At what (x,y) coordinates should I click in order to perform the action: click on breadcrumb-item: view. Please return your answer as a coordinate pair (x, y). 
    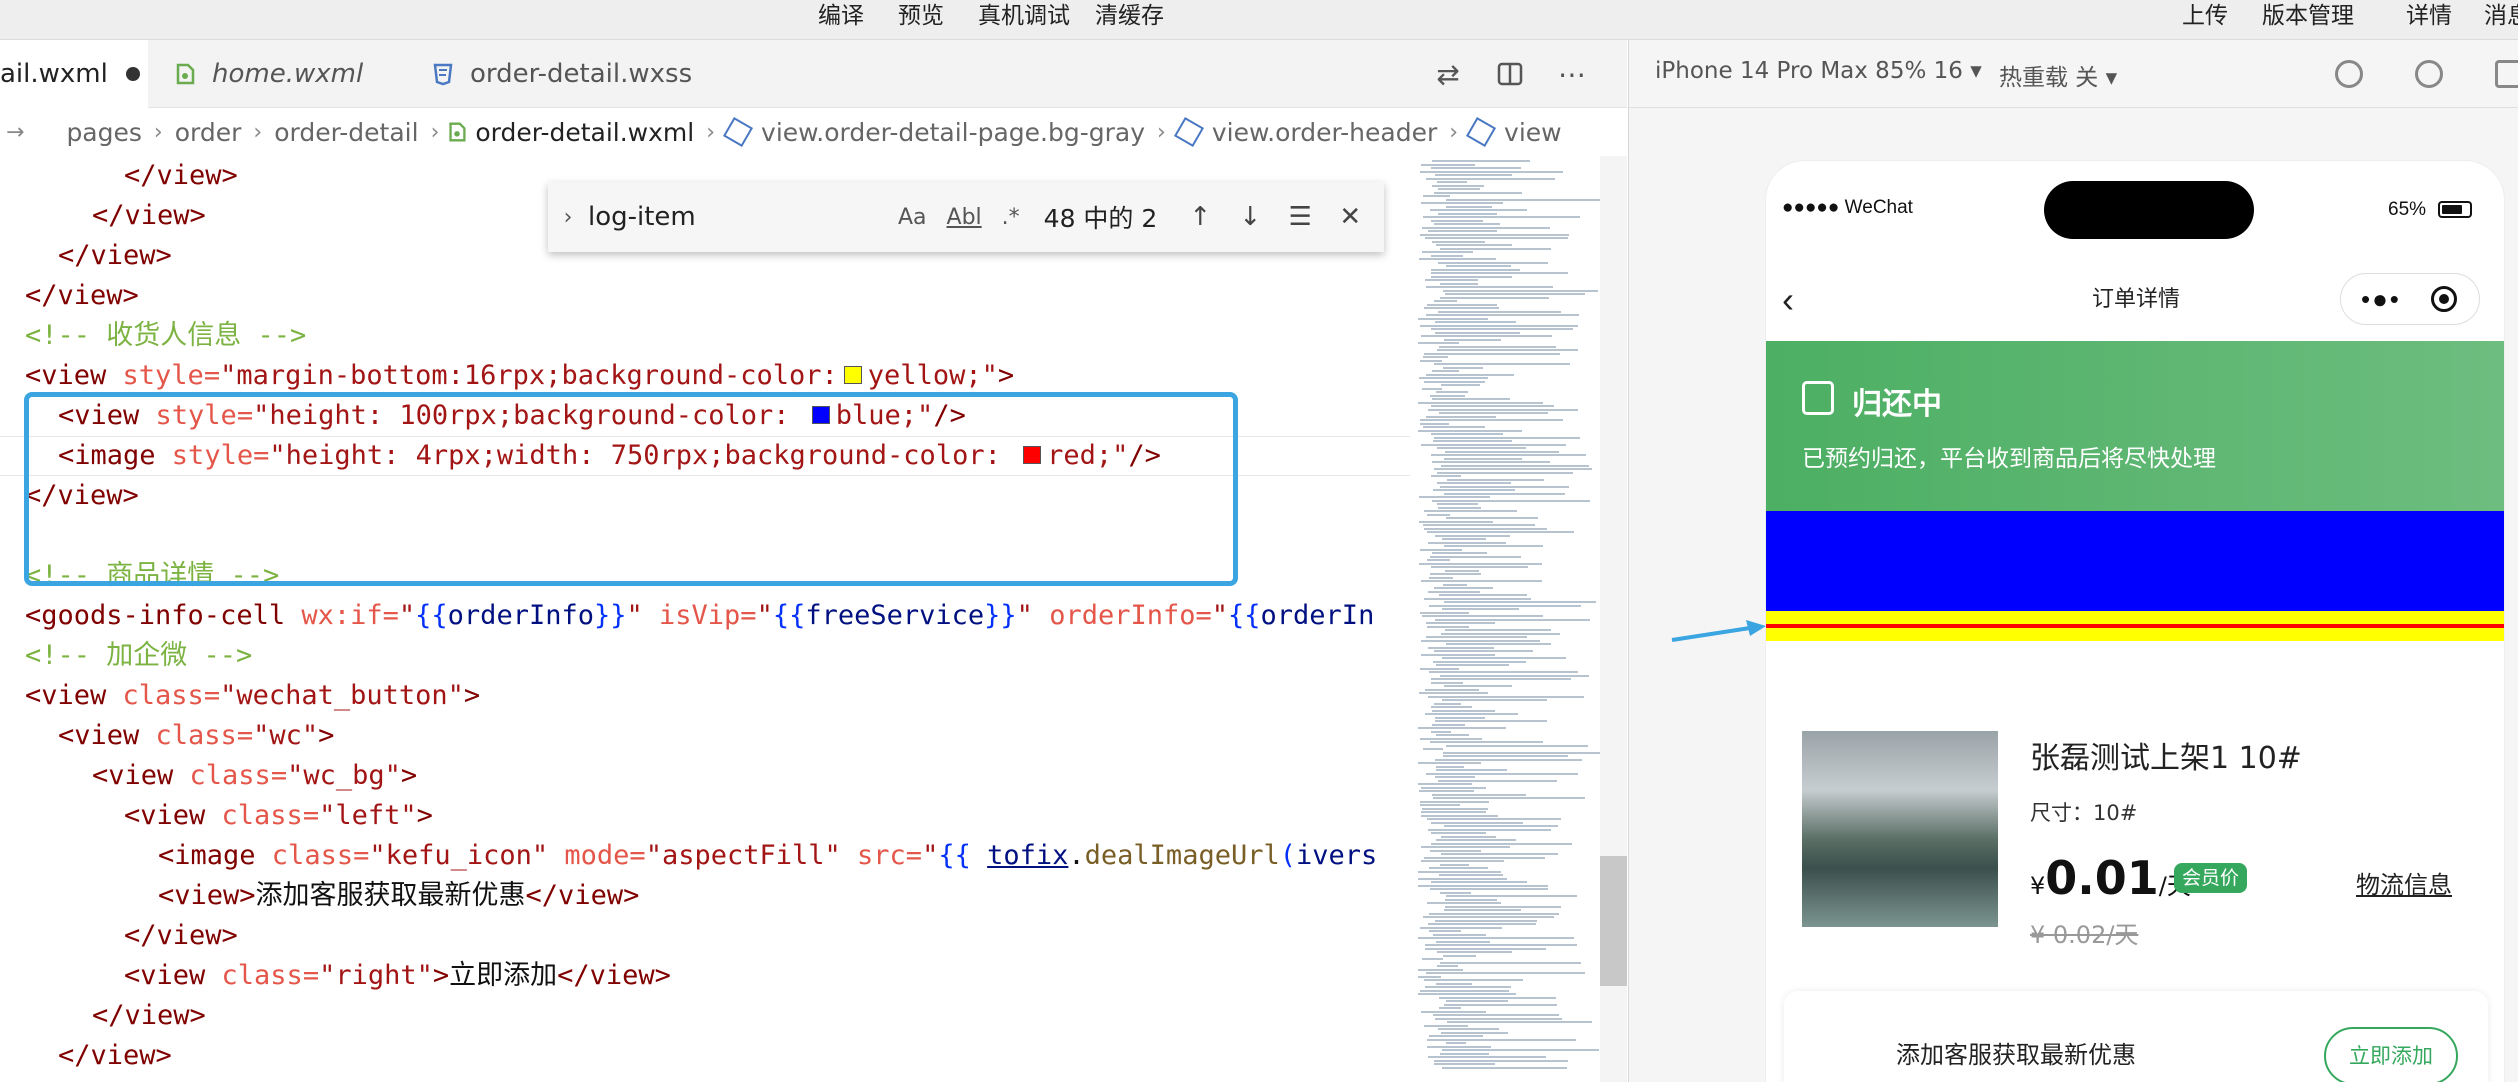
    Looking at the image, I should click on (1533, 132).